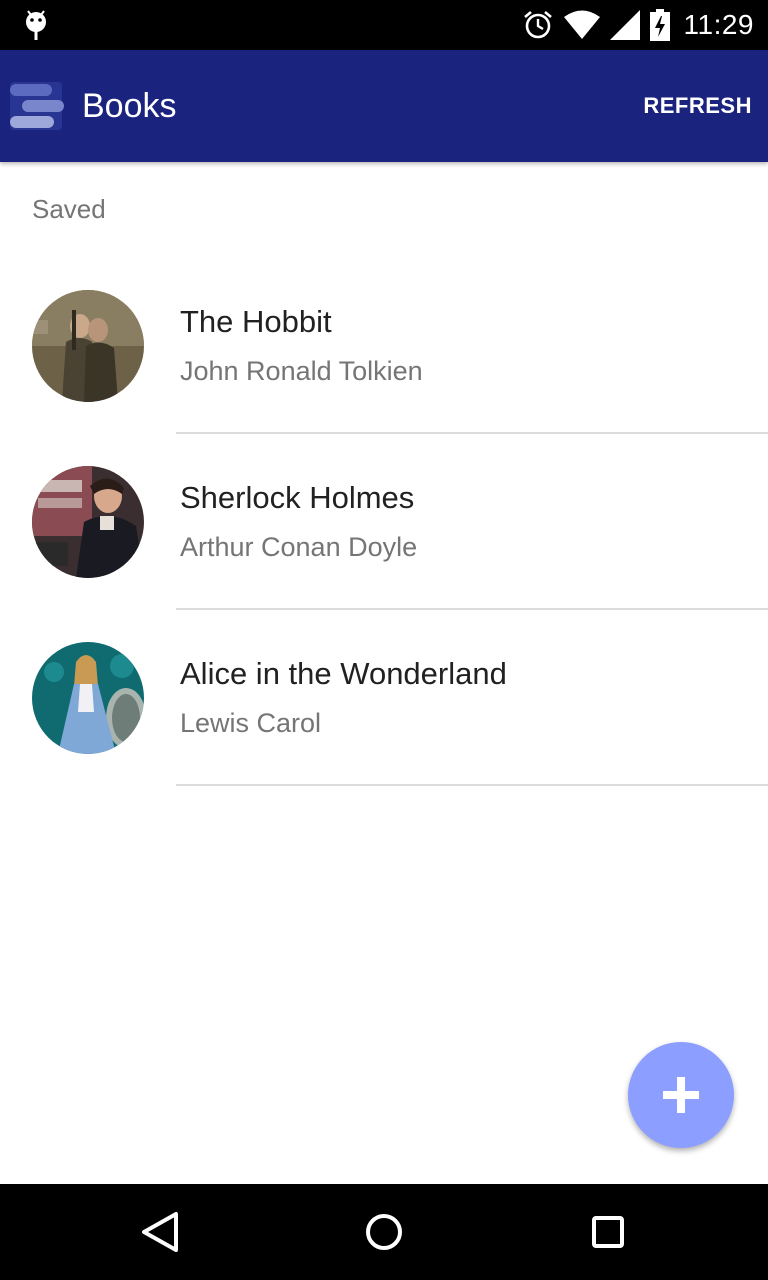 This screenshot has width=768, height=1280. I want to click on book-author: John Ronald Tolkien, so click(301, 371).